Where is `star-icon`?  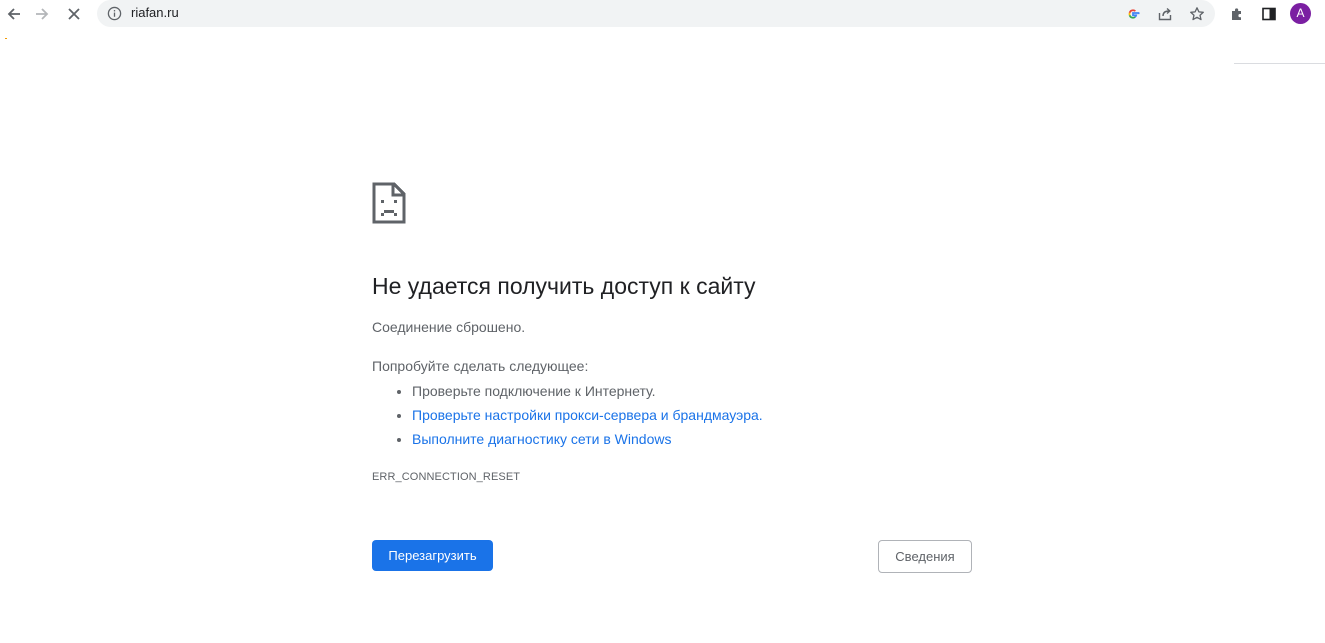 star-icon is located at coordinates (1197, 14).